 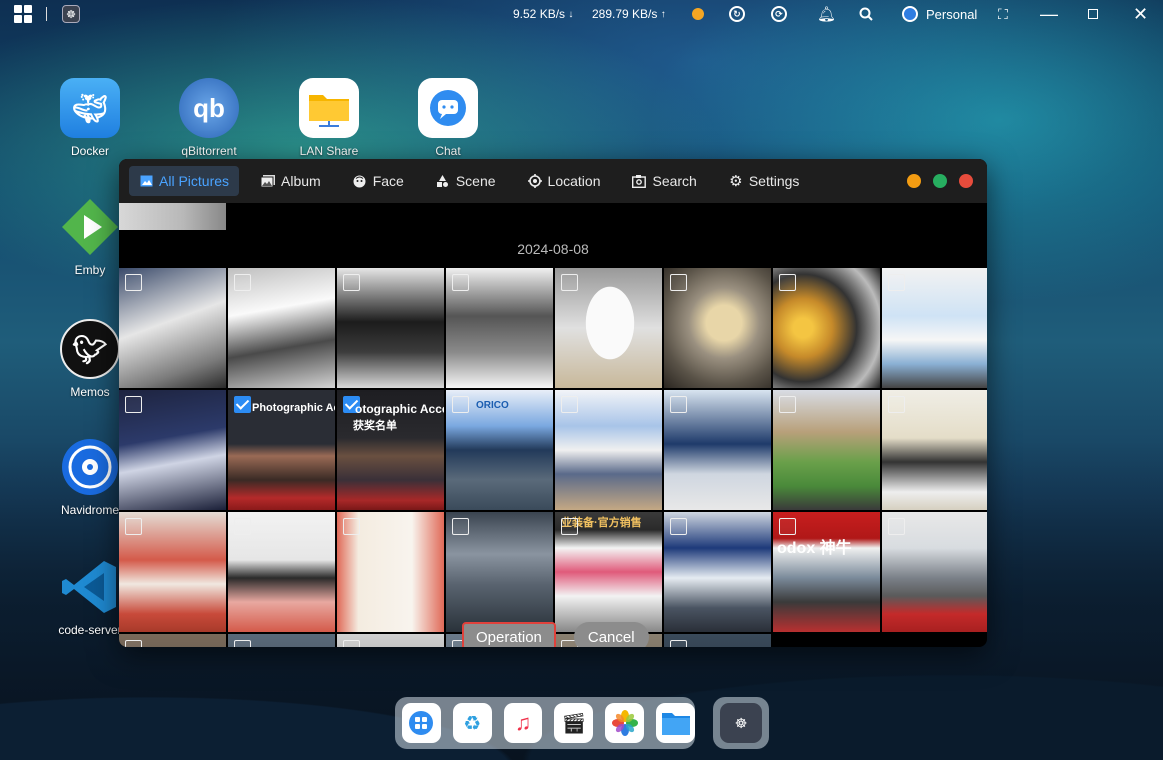 What do you see at coordinates (329, 118) in the screenshot?
I see `desktop-icon-lan-share: LAN Share` at bounding box center [329, 118].